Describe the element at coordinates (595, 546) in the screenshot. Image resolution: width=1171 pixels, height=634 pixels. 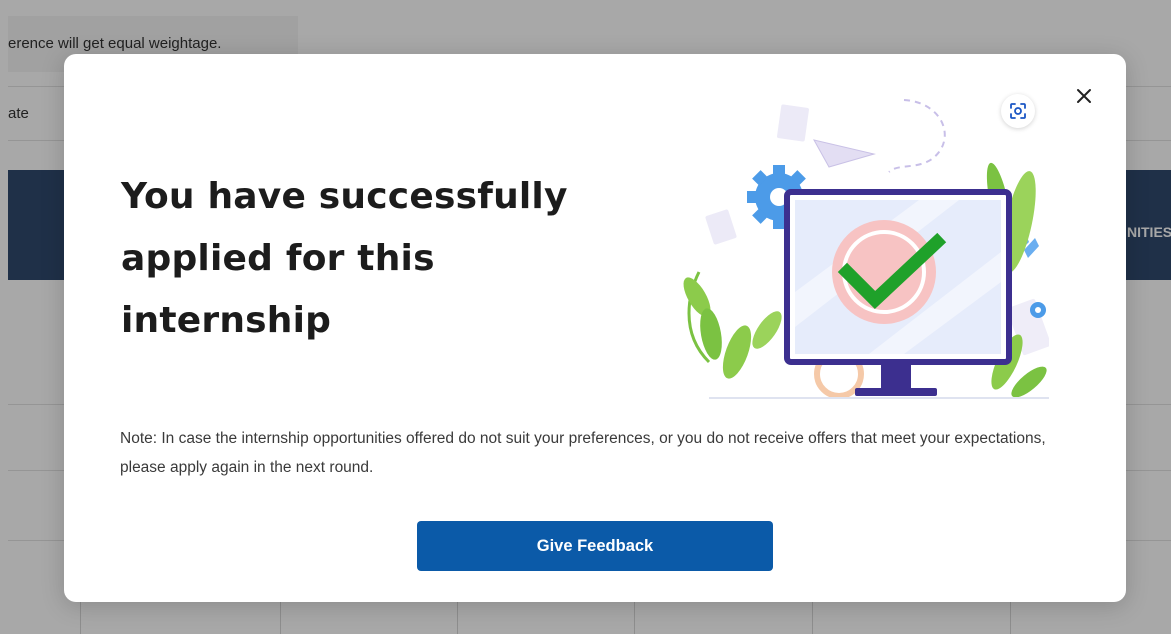
I see `give-feedback-button: Give Feedback` at that location.